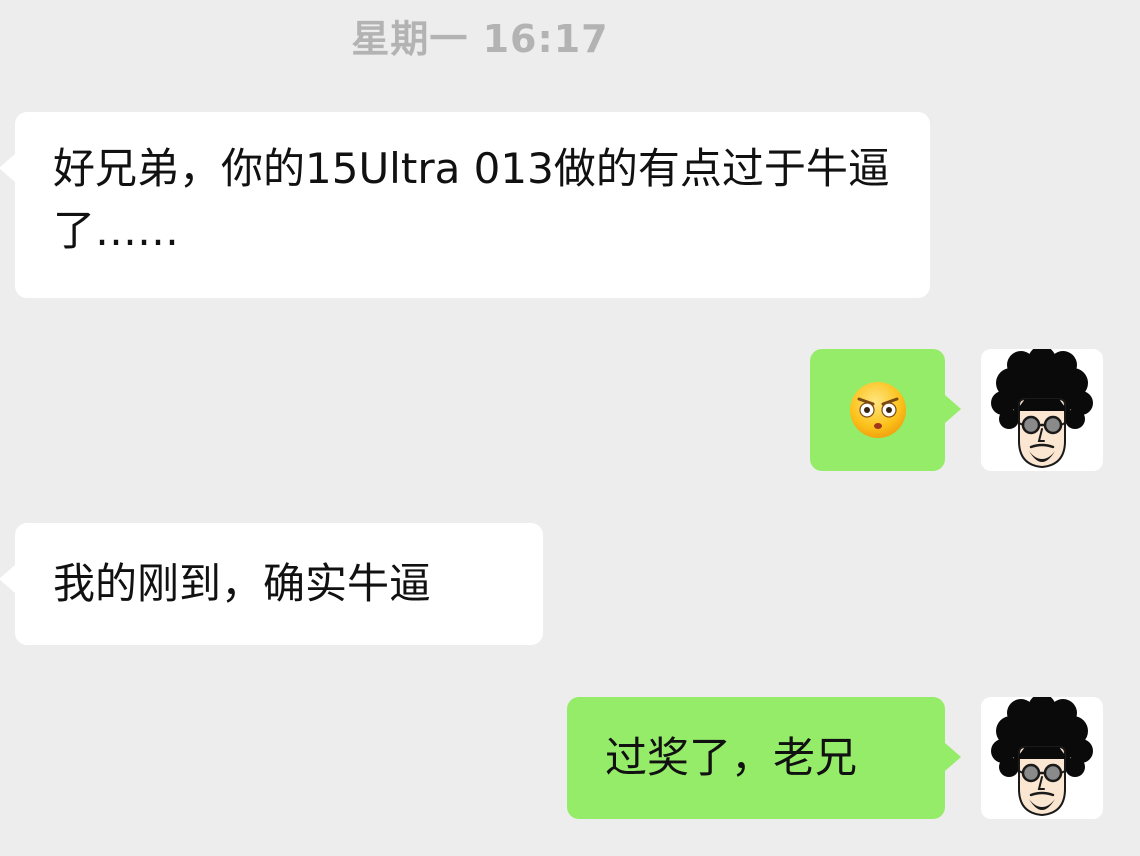 The image size is (1140, 856). What do you see at coordinates (480, 39) in the screenshot?
I see `chat-timestamp: 星期一 16:17` at bounding box center [480, 39].